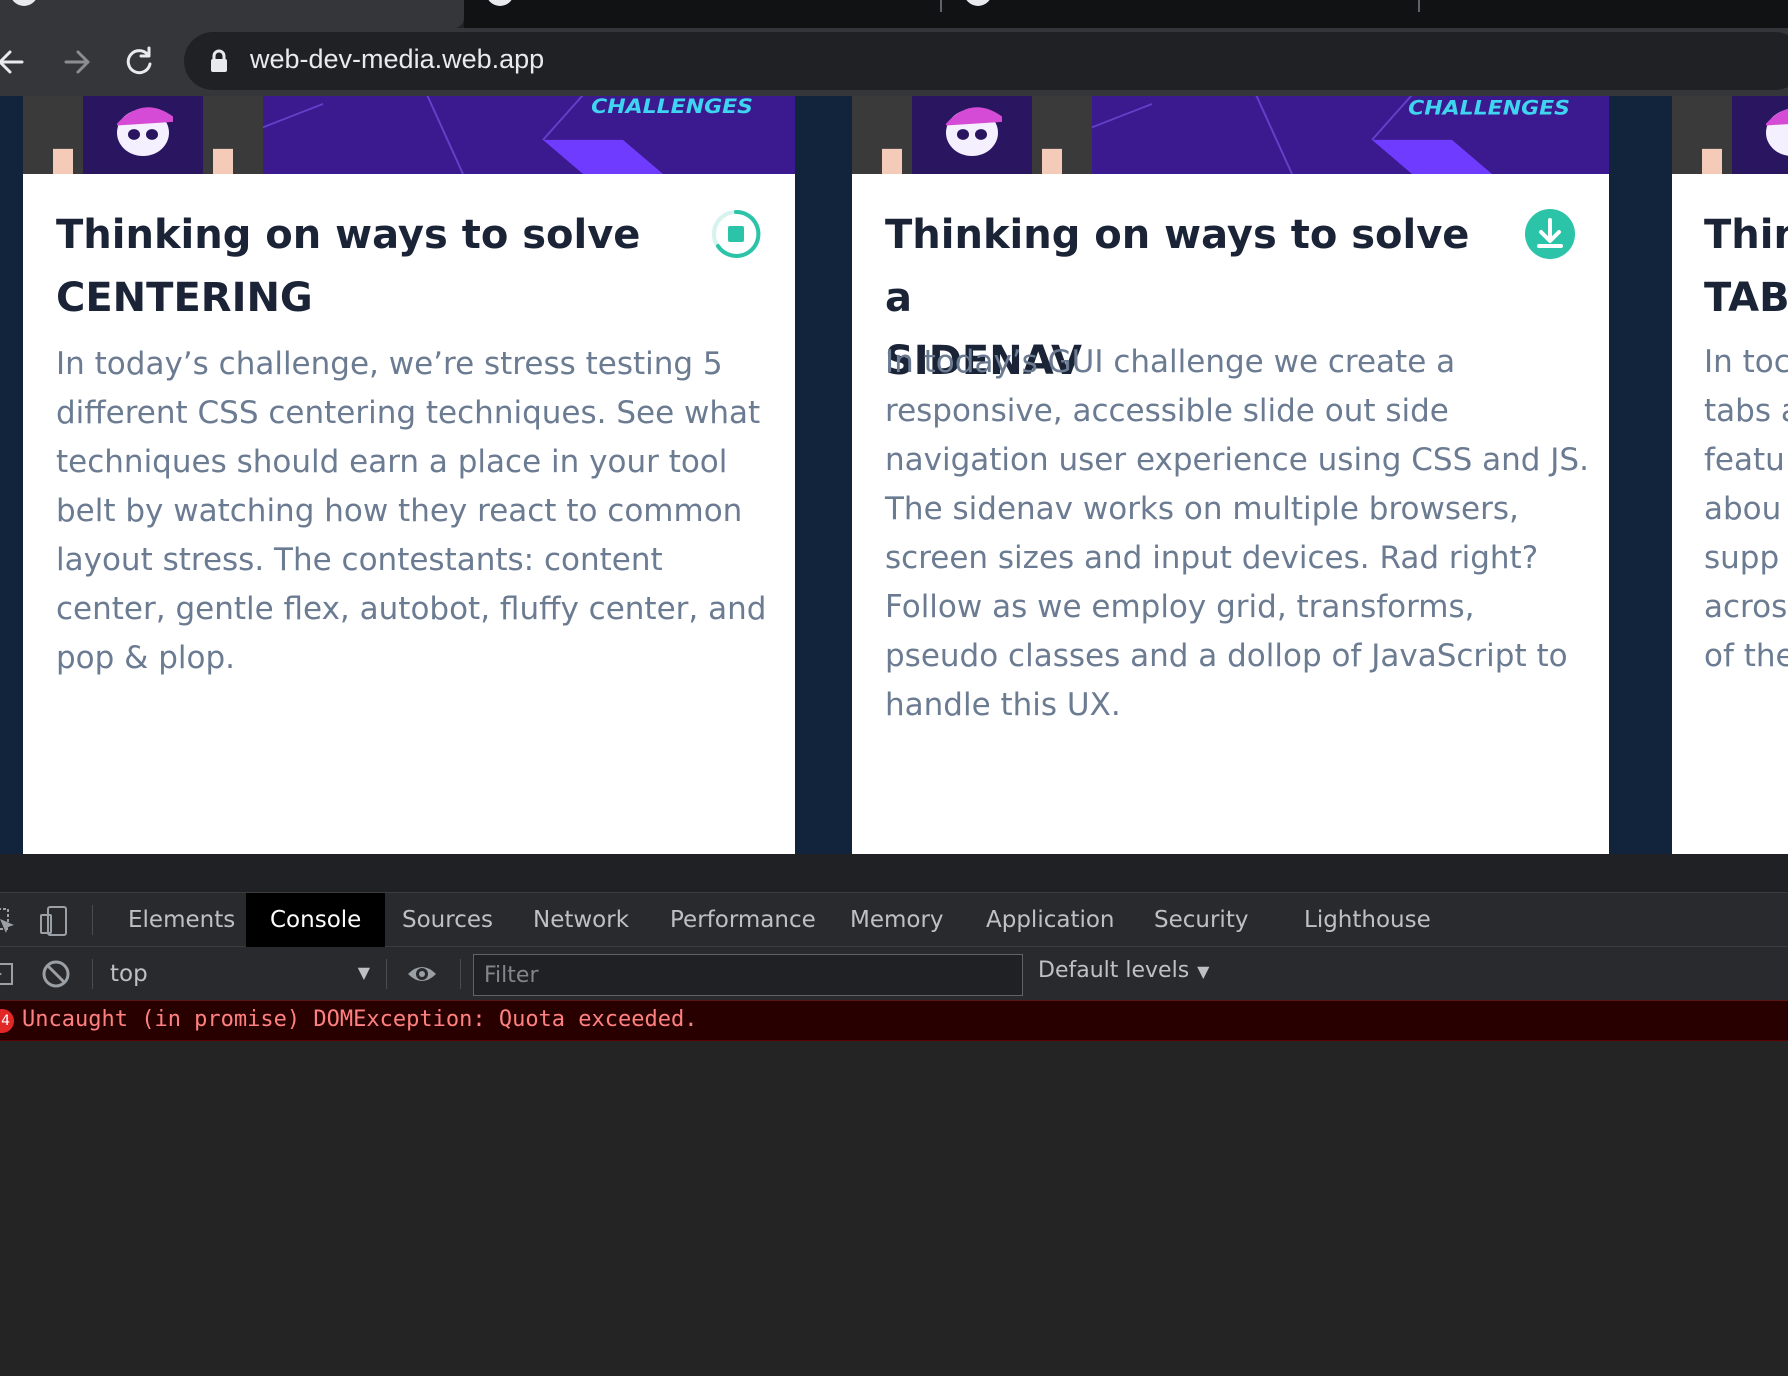 This screenshot has width=1788, height=1376. I want to click on show-sidebar-button, so click(9, 974).